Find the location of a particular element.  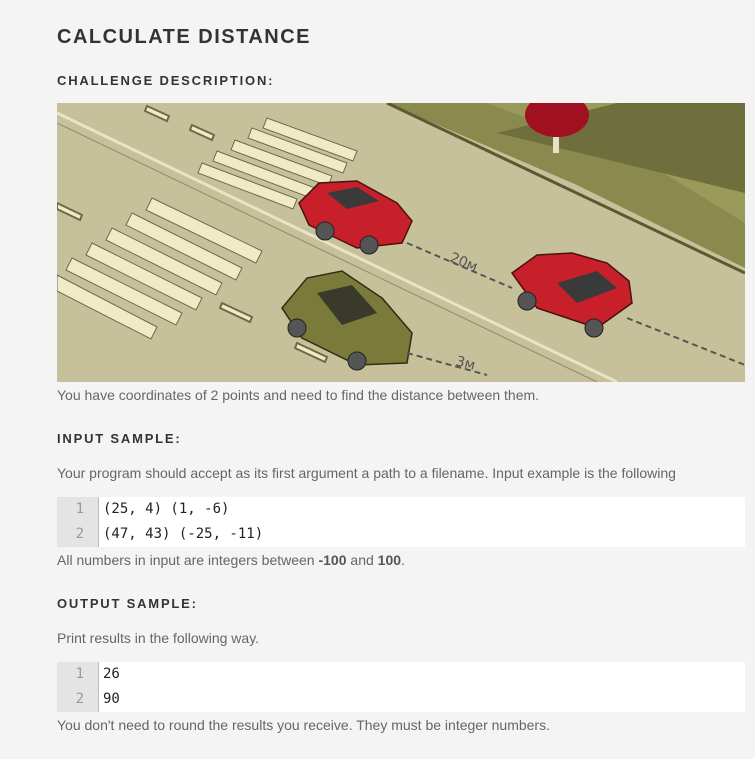

input-code-block: 1 (25, 4) (1, -6) 2 (47, 43) (-25, -11) is located at coordinates (401, 522).